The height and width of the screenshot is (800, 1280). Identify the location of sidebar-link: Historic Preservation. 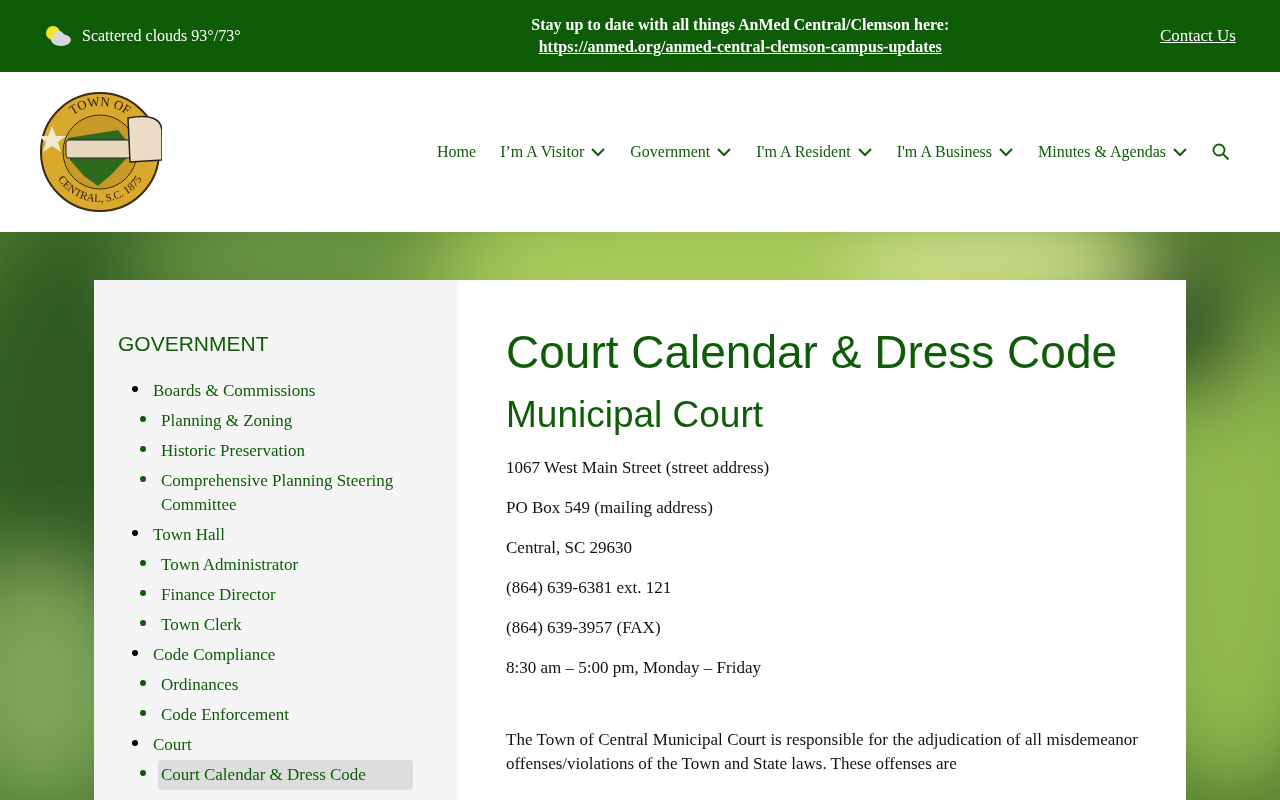
(233, 450).